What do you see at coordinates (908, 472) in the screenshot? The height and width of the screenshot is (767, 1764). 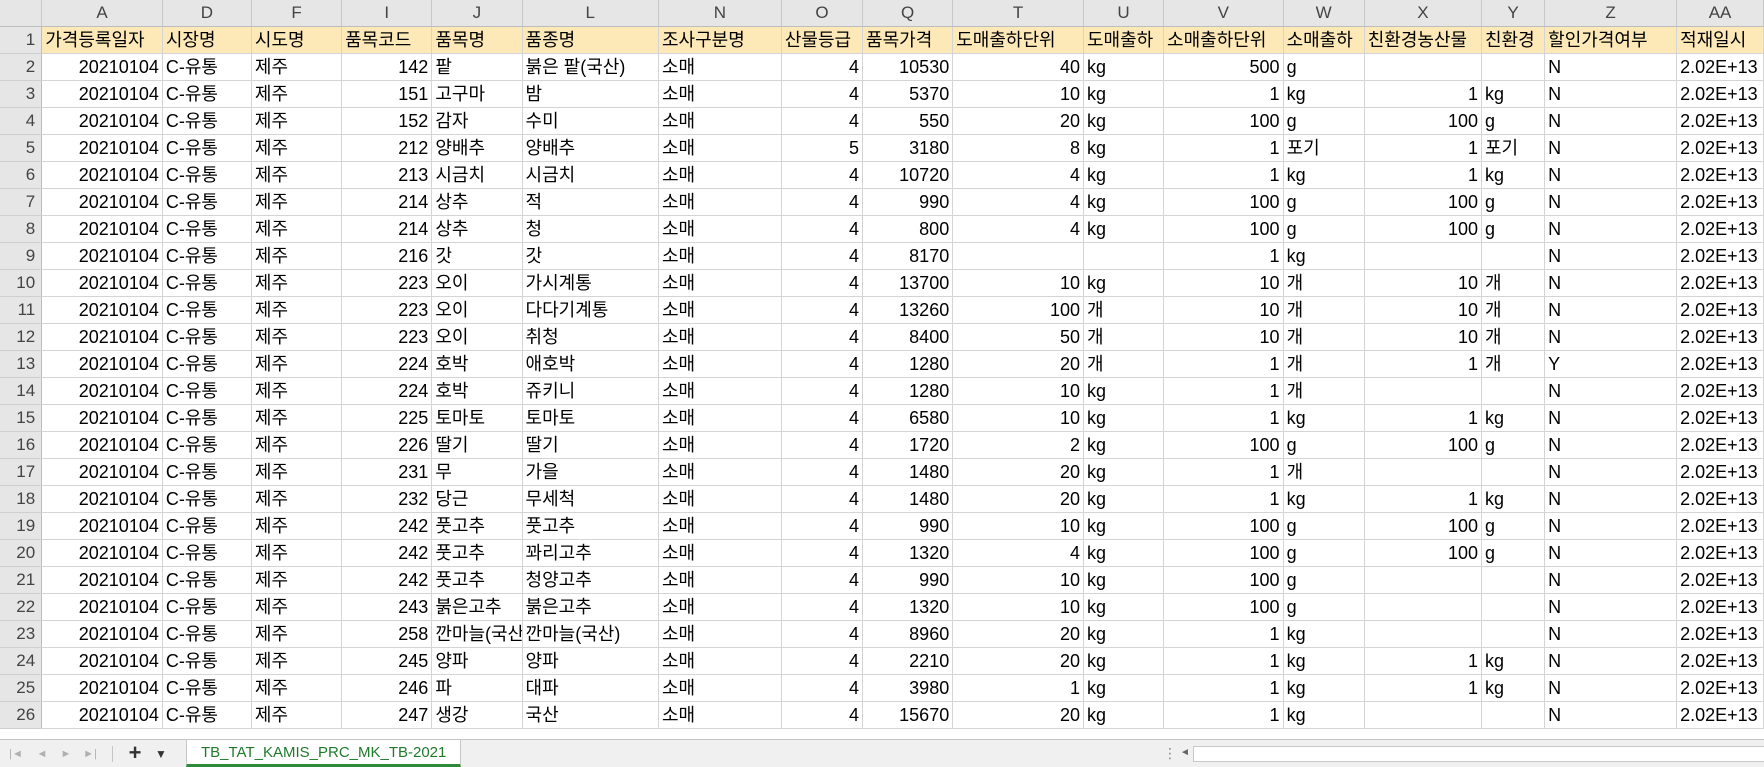 I see `table-cell: 1480` at bounding box center [908, 472].